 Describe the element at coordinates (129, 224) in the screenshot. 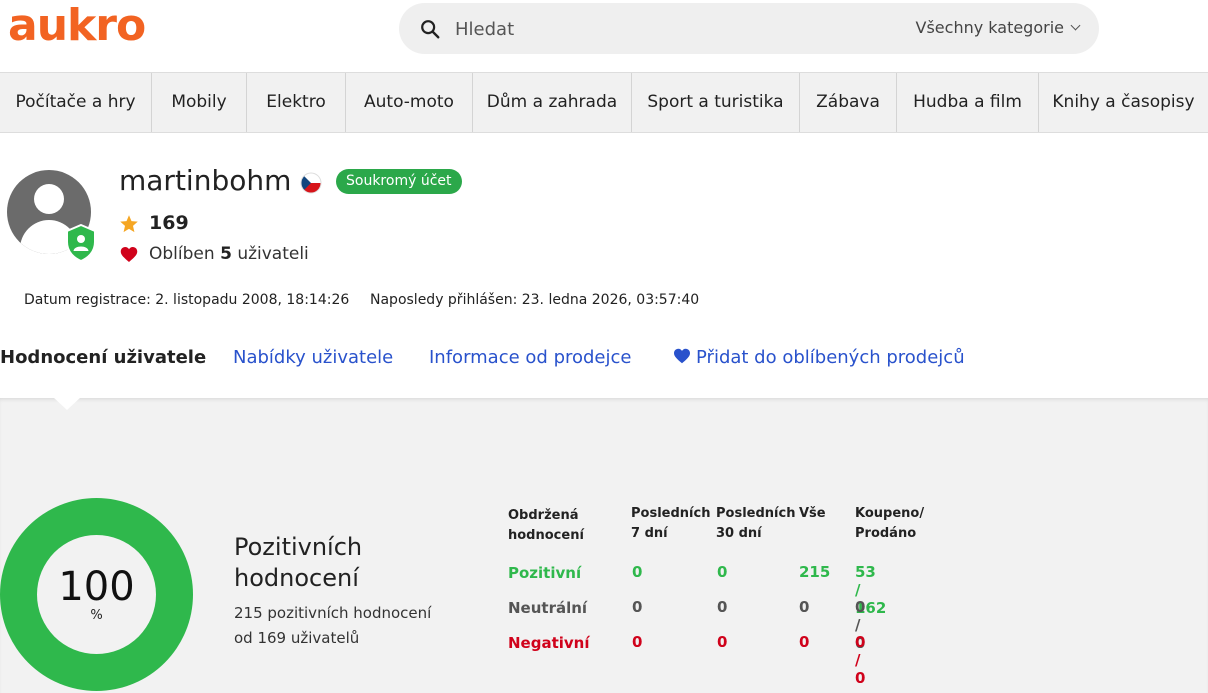

I see `star-icon` at that location.